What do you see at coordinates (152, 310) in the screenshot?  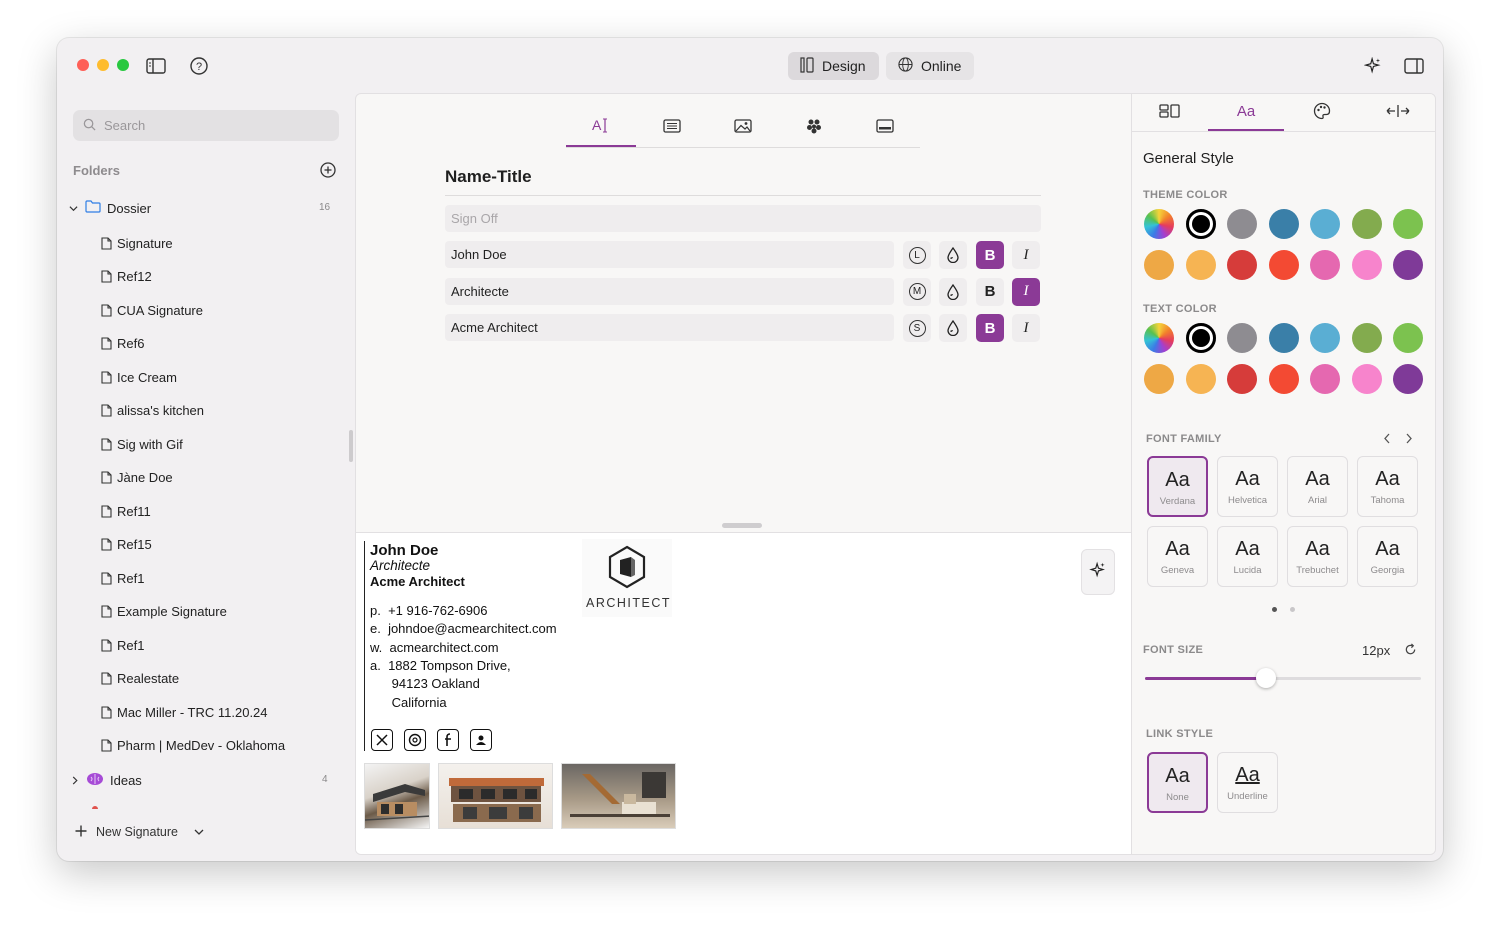 I see `signature-list-item: CUA Signature` at bounding box center [152, 310].